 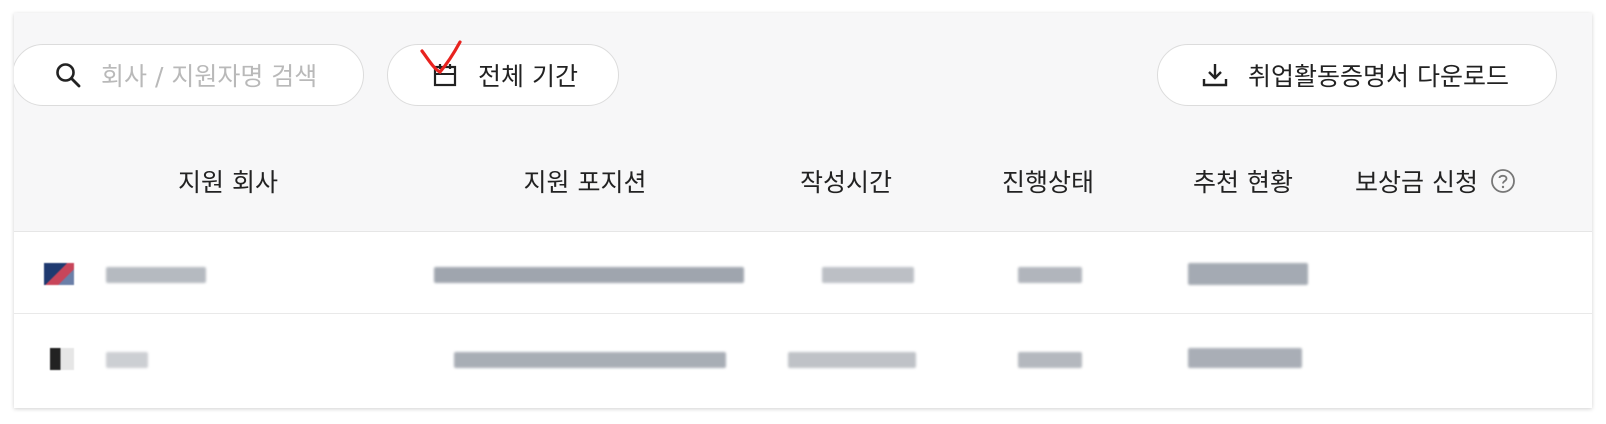 What do you see at coordinates (445, 75) in the screenshot?
I see `calendar-icon` at bounding box center [445, 75].